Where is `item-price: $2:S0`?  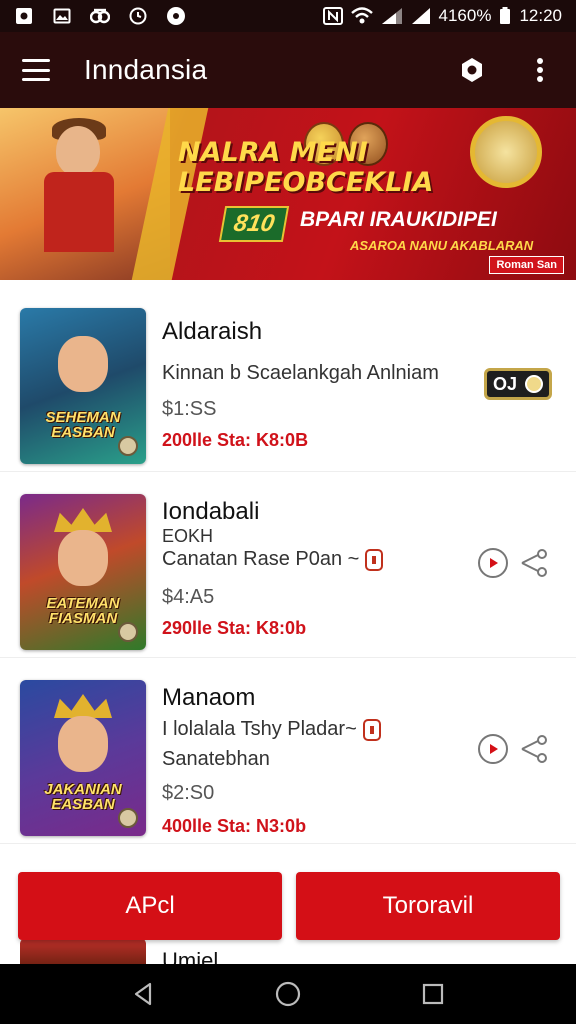 item-price: $2:S0 is located at coordinates (188, 793).